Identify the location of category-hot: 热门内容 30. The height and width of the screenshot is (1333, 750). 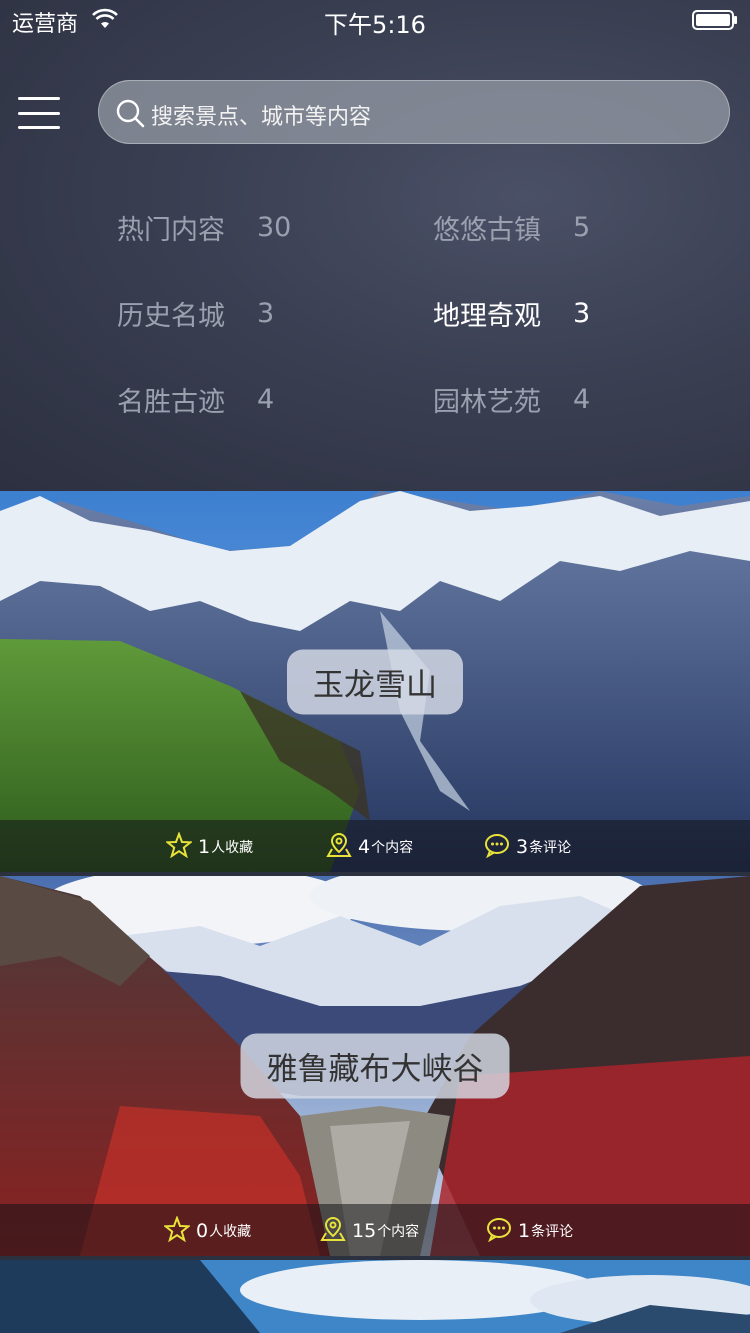
(204, 227).